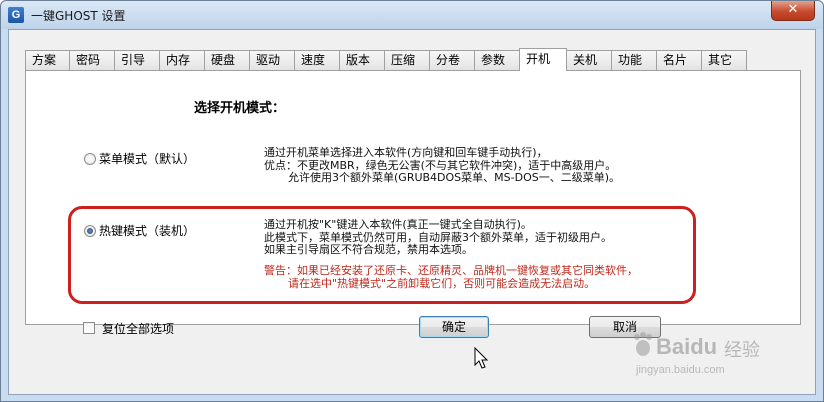 The width and height of the screenshot is (824, 402). What do you see at coordinates (412, 15) in the screenshot?
I see `title-bar: G 一键GHOST 设置 ✕` at bounding box center [412, 15].